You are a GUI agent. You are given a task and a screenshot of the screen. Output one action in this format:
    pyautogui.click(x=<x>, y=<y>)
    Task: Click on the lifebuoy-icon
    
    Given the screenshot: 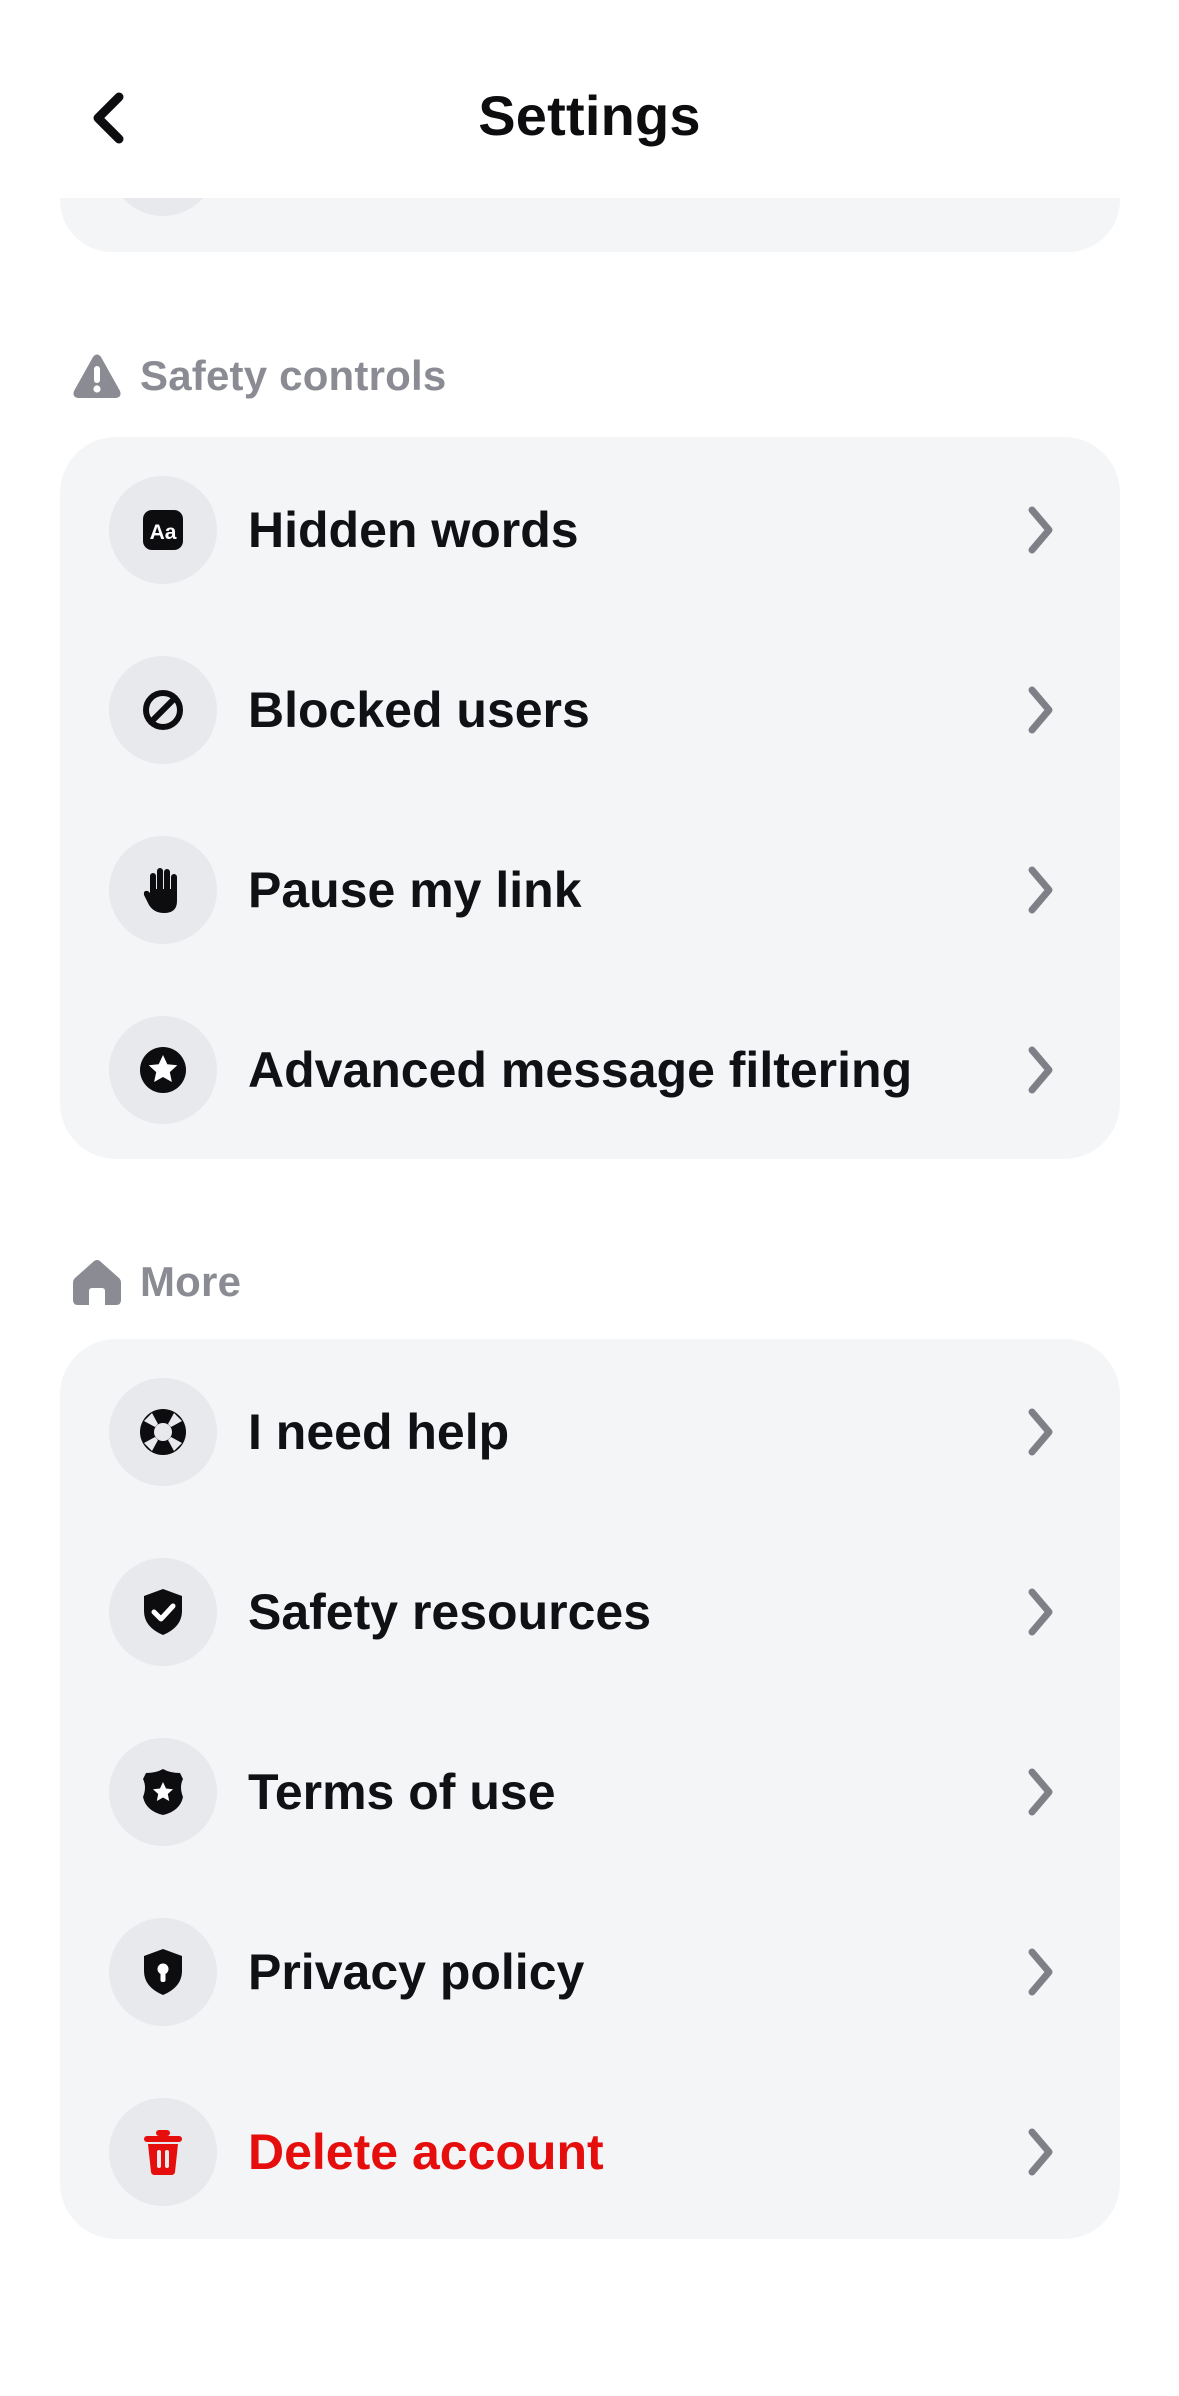 What is the action you would take?
    pyautogui.click(x=163, y=1432)
    